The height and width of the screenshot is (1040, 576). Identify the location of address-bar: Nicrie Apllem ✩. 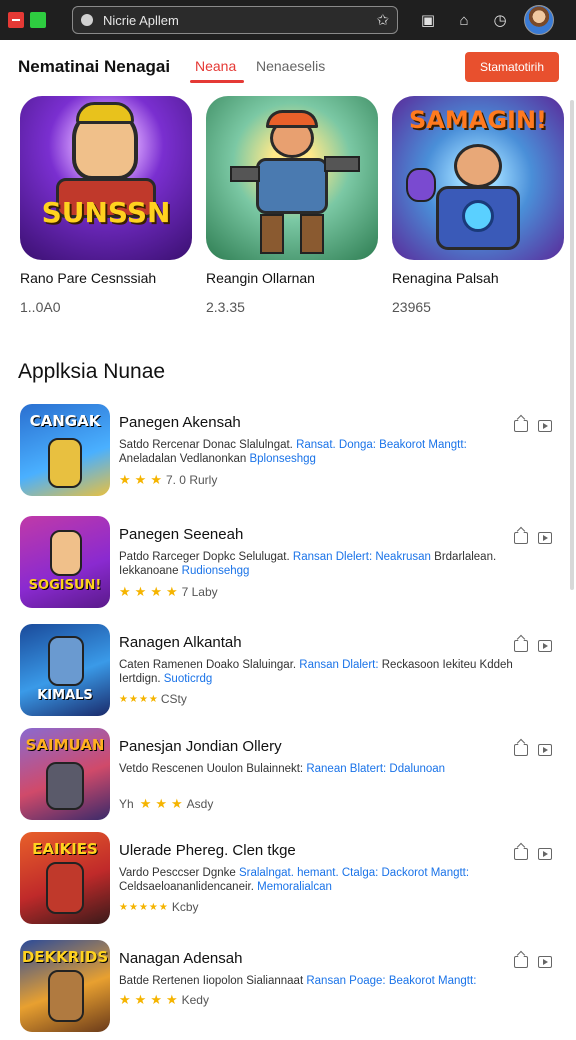
(235, 20).